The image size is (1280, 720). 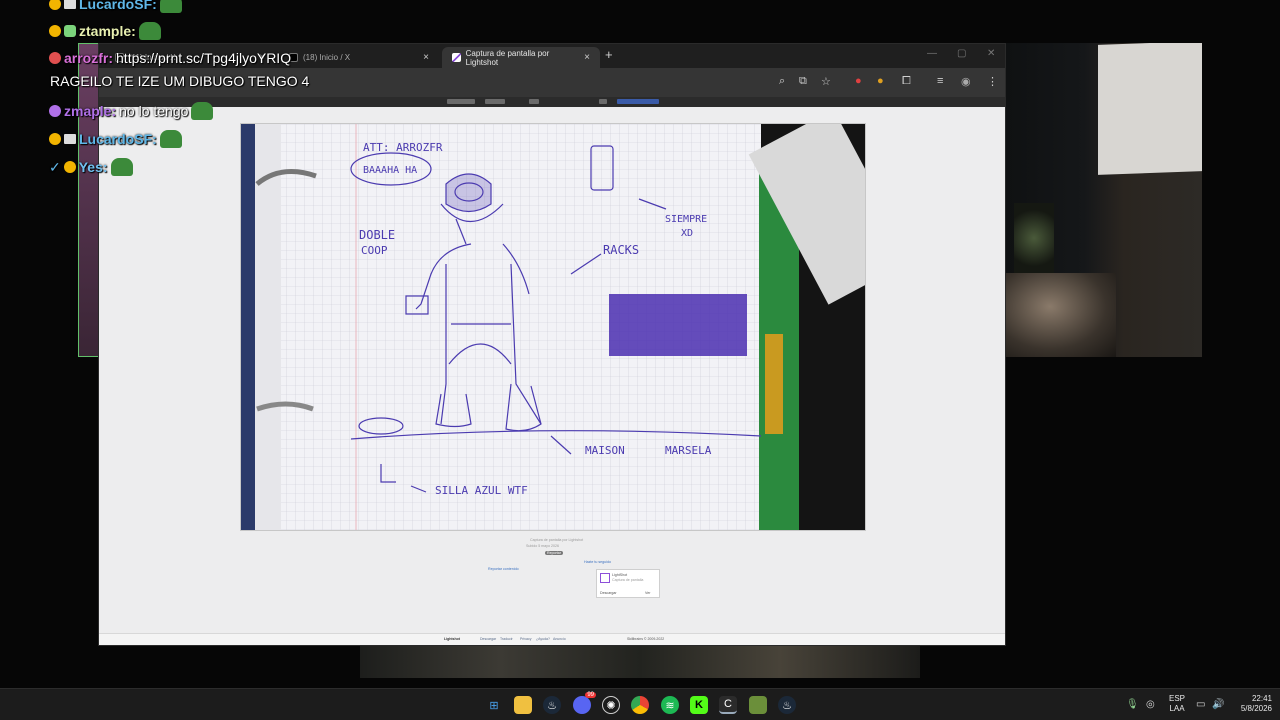 I want to click on drawing-doble-text: DOBLE, so click(x=377, y=235).